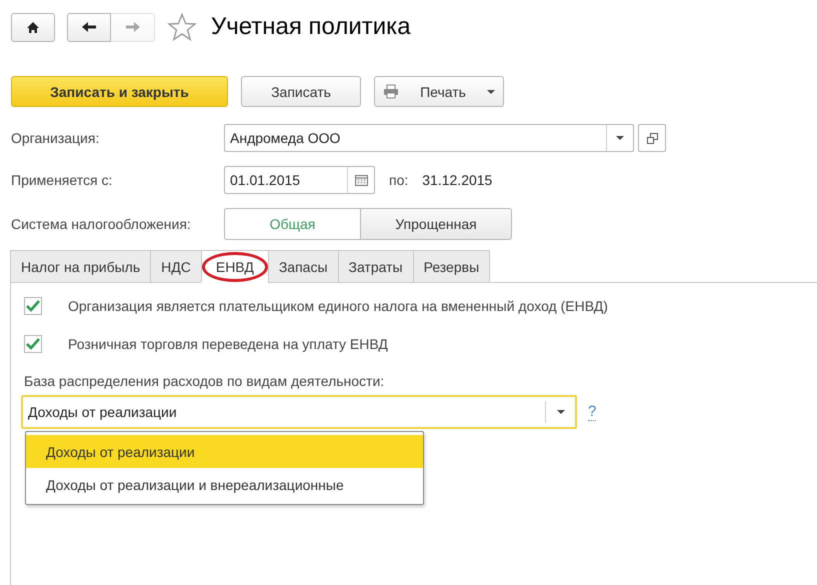 Image resolution: width=817 pixels, height=585 pixels. Describe the element at coordinates (439, 91) in the screenshot. I see `print-button: Печать` at that location.